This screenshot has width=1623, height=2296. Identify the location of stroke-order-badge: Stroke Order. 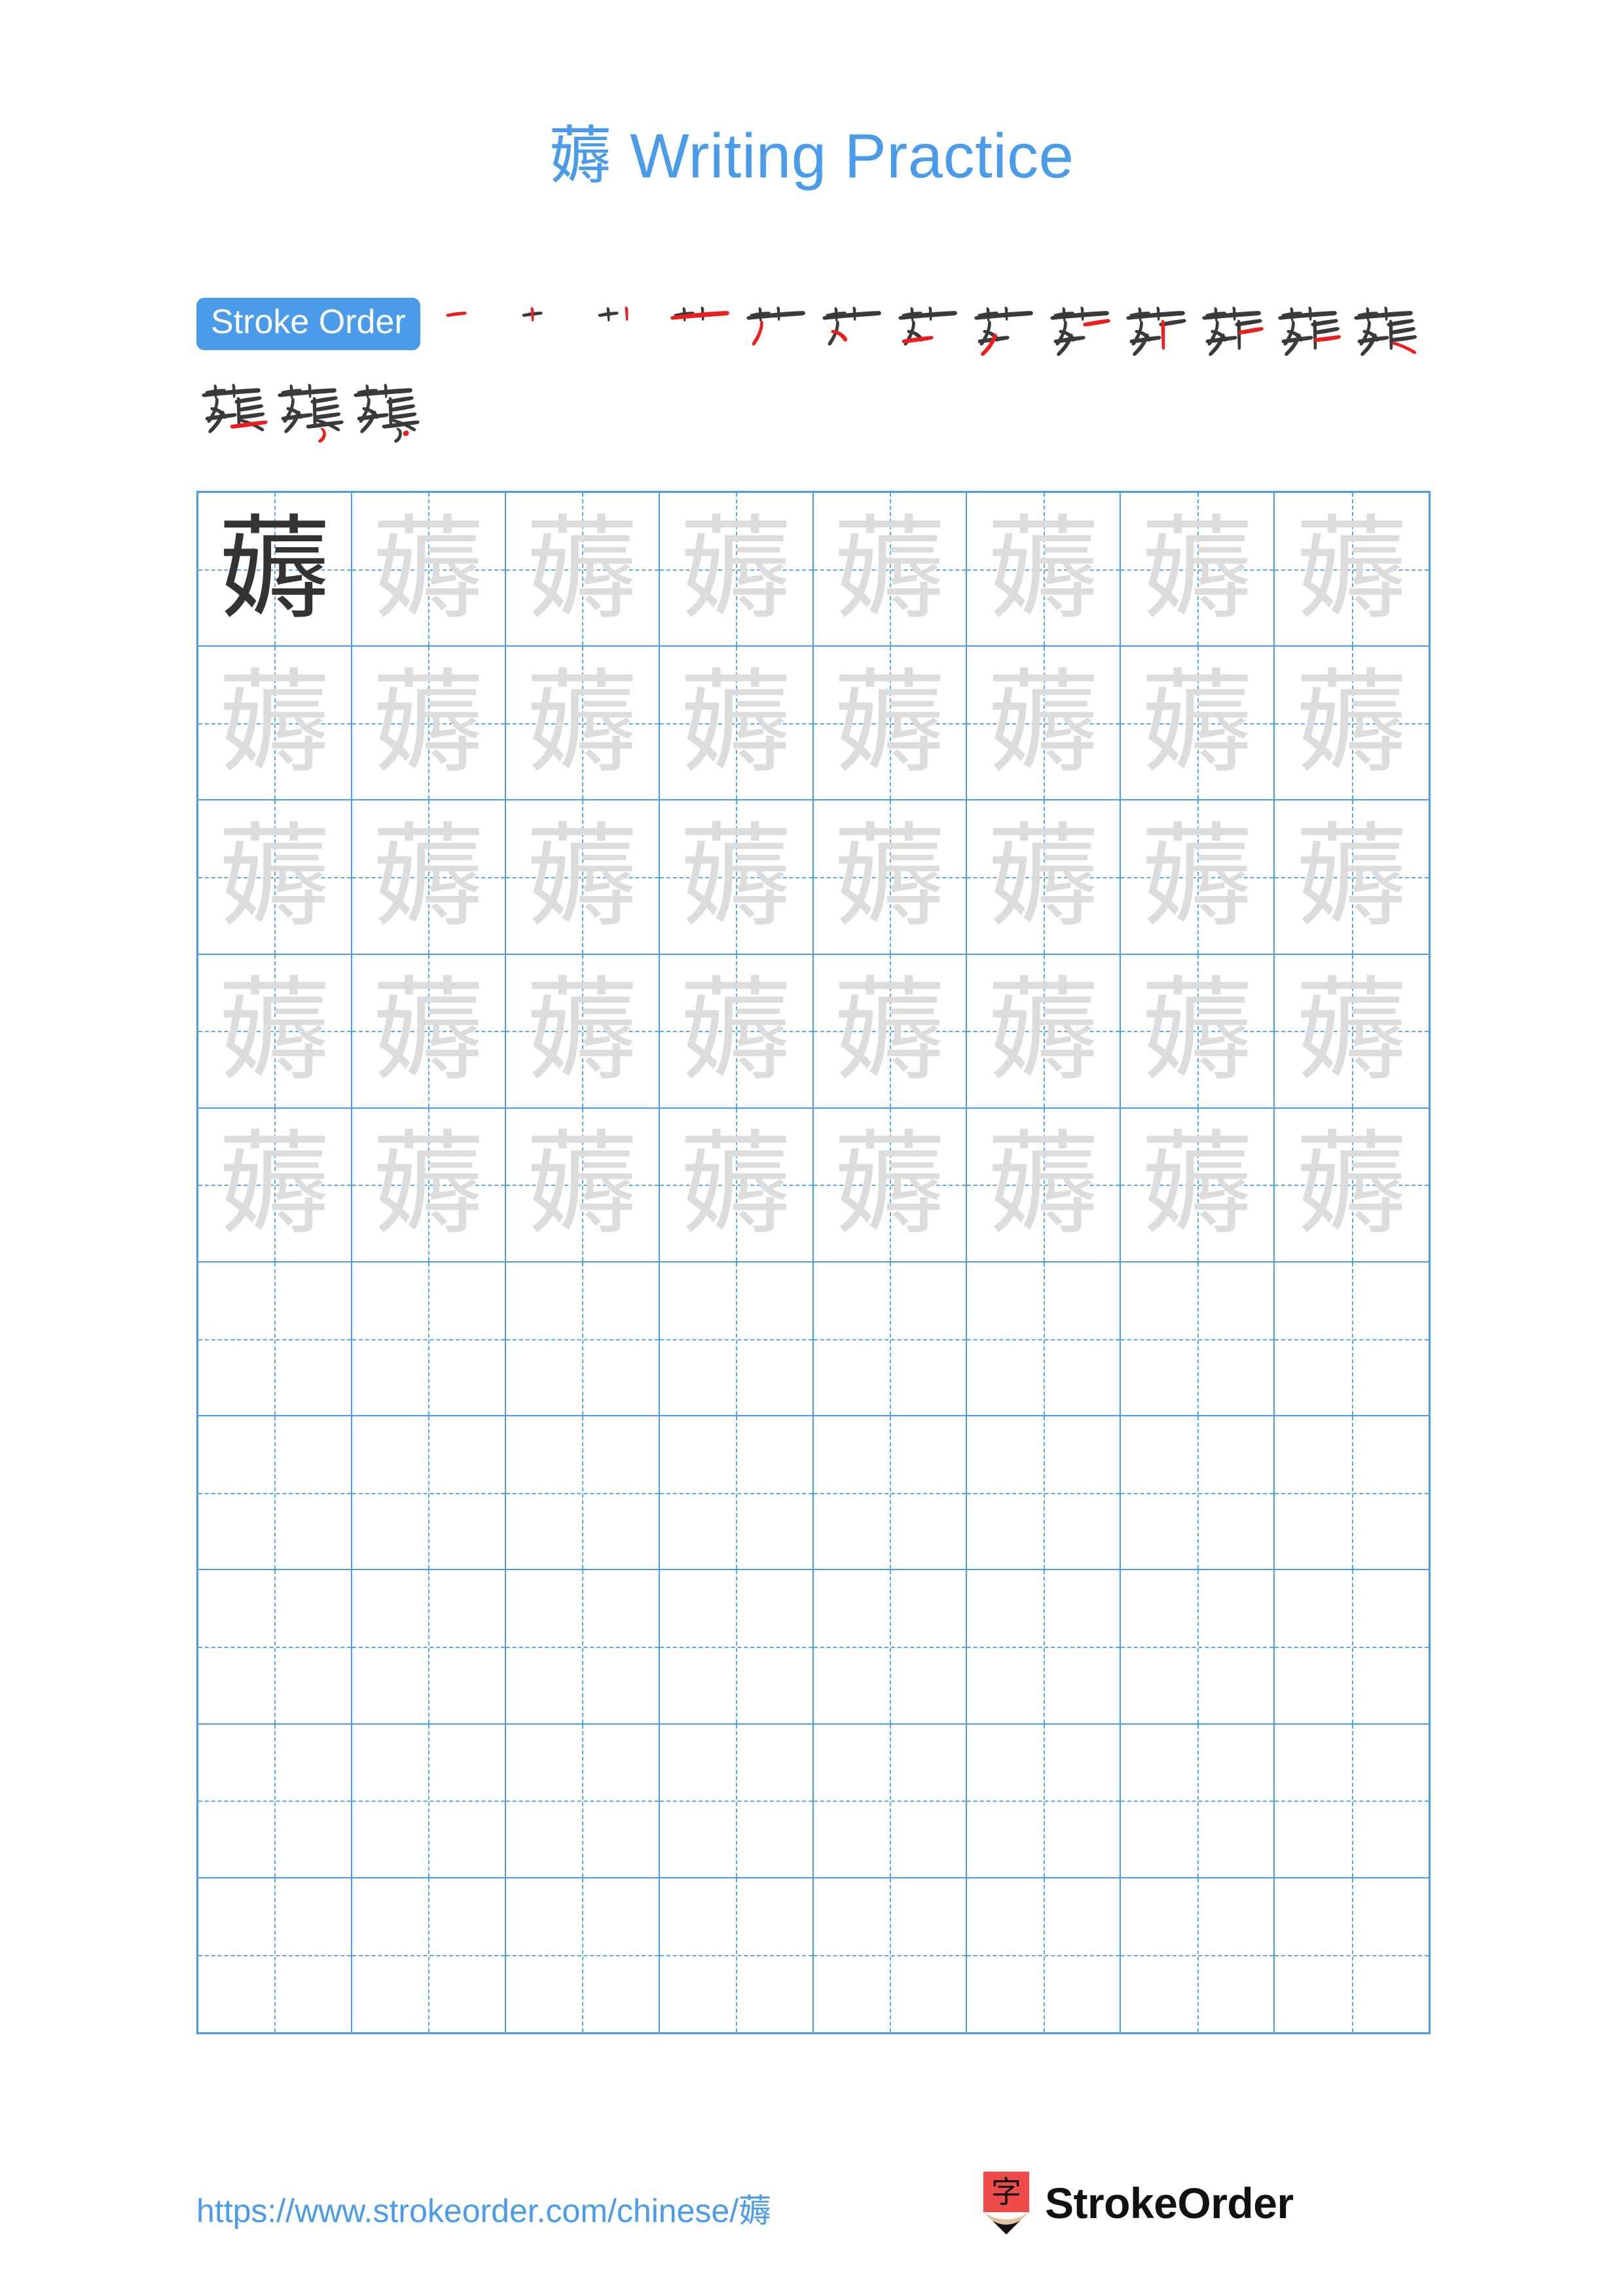
(308, 324).